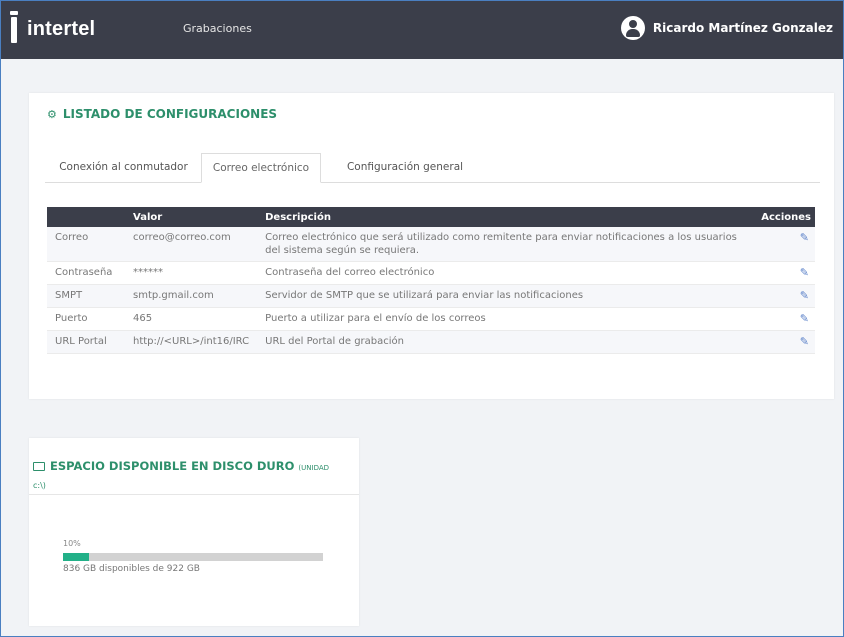  Describe the element at coordinates (217, 28) in the screenshot. I see `nav-link-grabaciones: Grabaciones` at that location.